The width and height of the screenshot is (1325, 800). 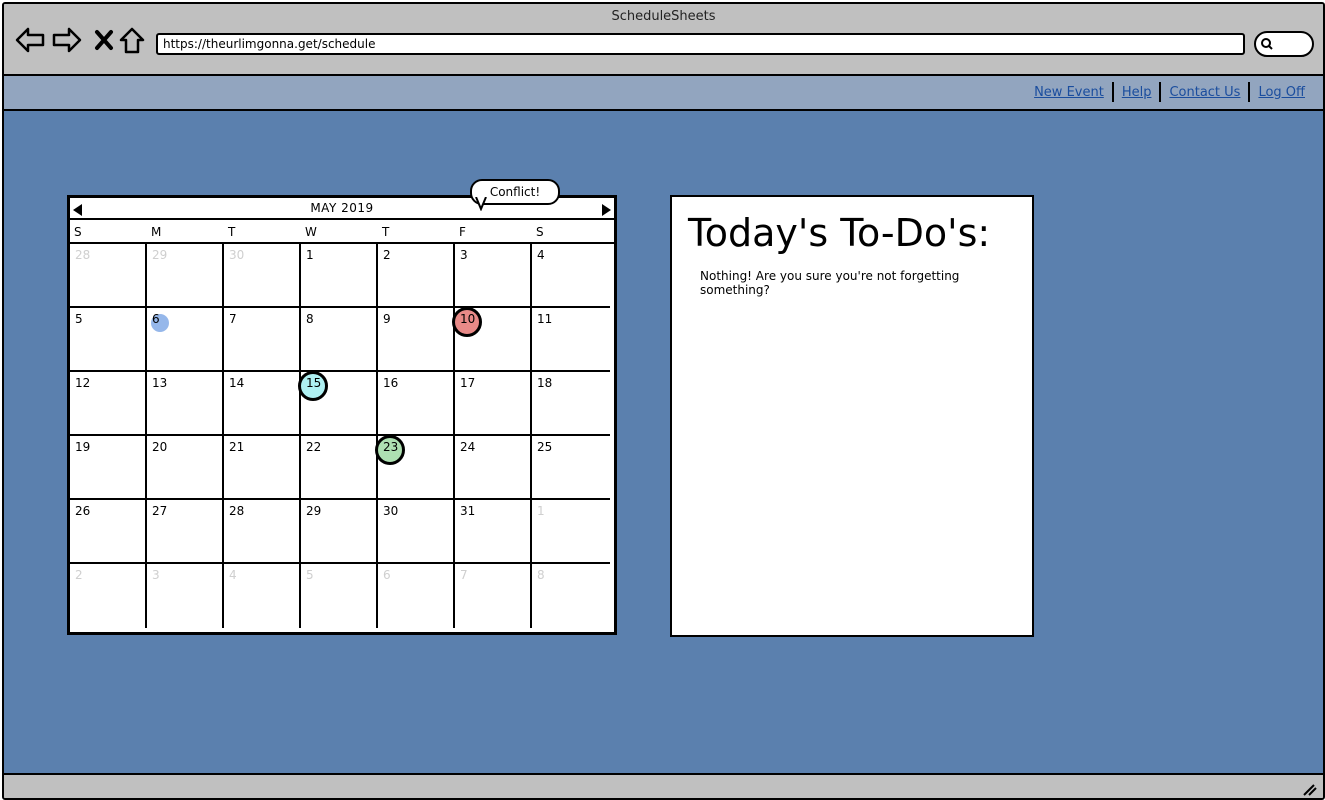 I want to click on day-number: 24, so click(x=468, y=447).